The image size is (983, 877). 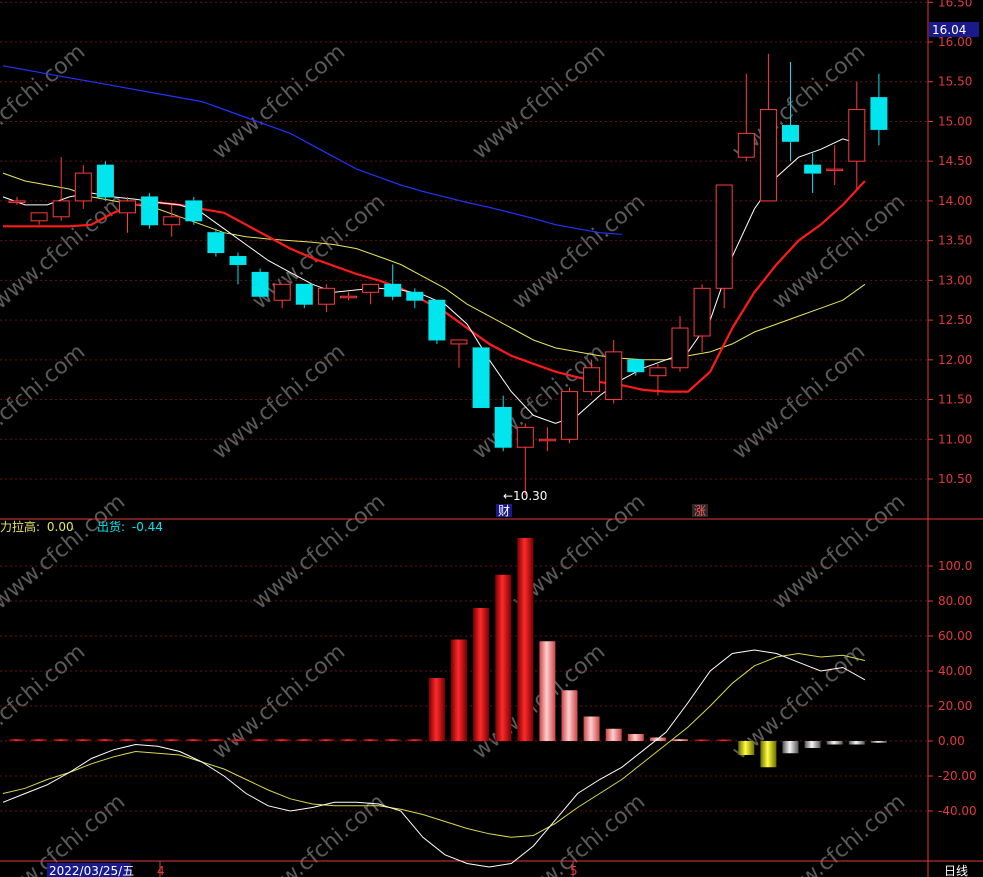 What do you see at coordinates (574, 870) in the screenshot?
I see `month-label-5: 5` at bounding box center [574, 870].